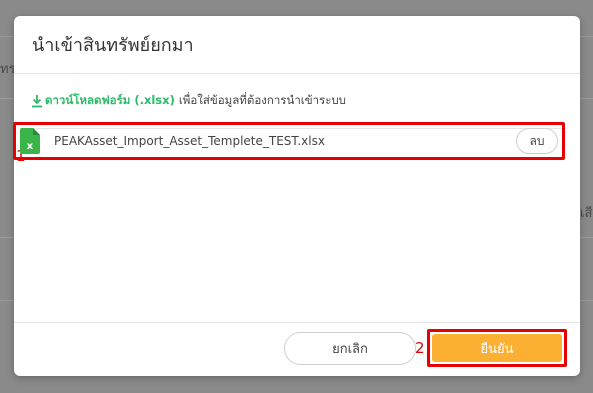 This screenshot has height=393, width=593. I want to click on svg-text: x, so click(30, 146).